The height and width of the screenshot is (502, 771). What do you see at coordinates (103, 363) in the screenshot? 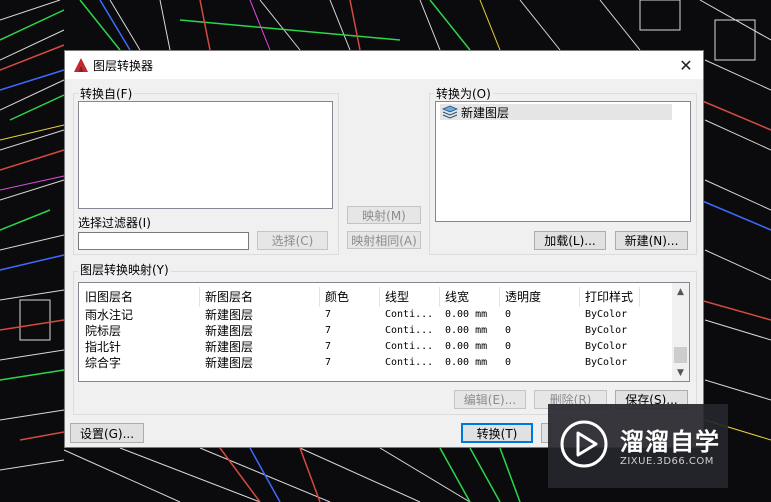
I see `table-cell-old-name: 综合字` at bounding box center [103, 363].